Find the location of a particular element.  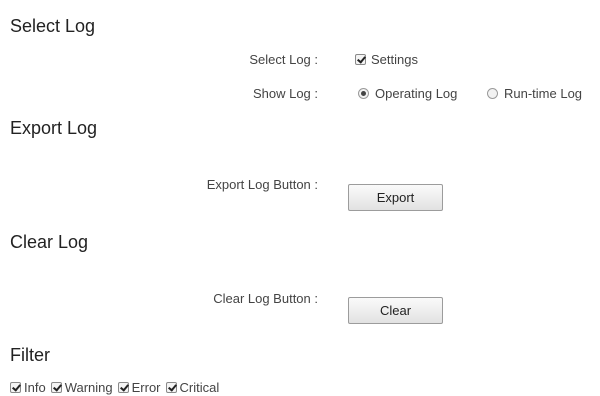

critical-checkbox is located at coordinates (171, 387).